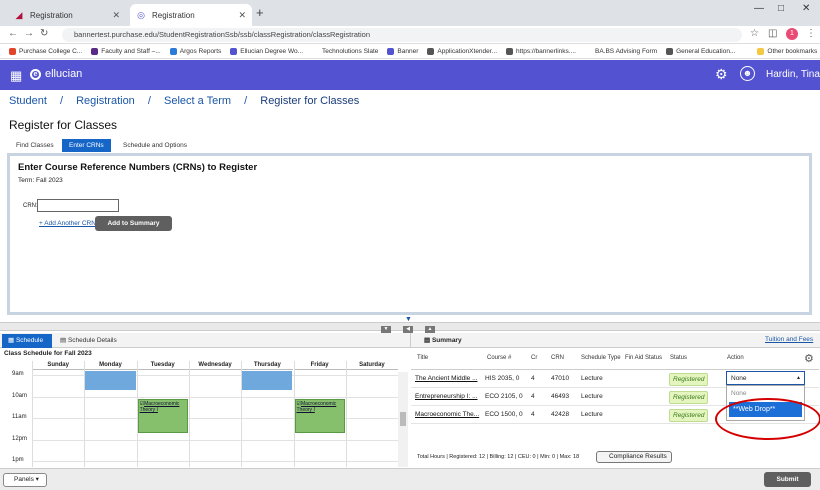 The image size is (820, 490). Describe the element at coordinates (30, 206) in the screenshot. I see `crn-label: CRN:` at that location.